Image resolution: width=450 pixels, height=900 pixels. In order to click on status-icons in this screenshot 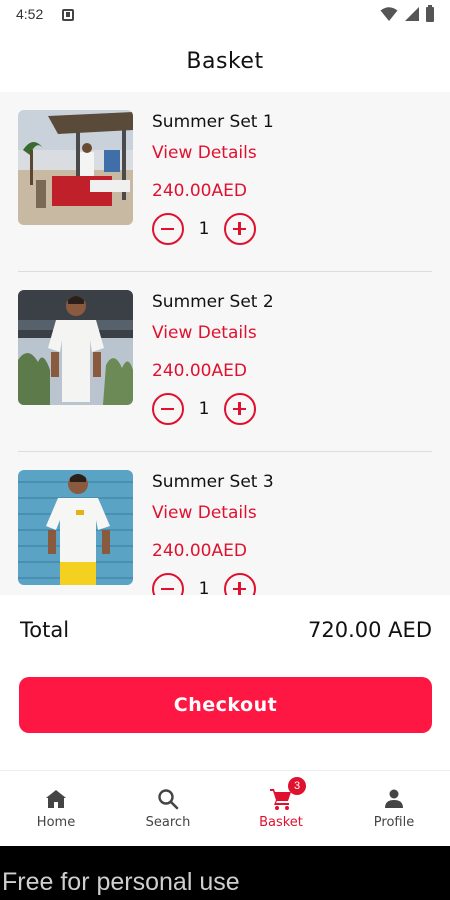, I will do `click(407, 13)`.